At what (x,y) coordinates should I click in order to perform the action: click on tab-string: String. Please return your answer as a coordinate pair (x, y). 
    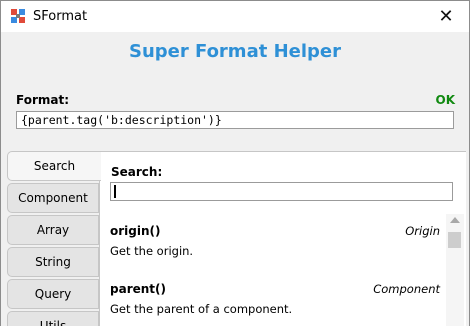
    Looking at the image, I should click on (53, 262).